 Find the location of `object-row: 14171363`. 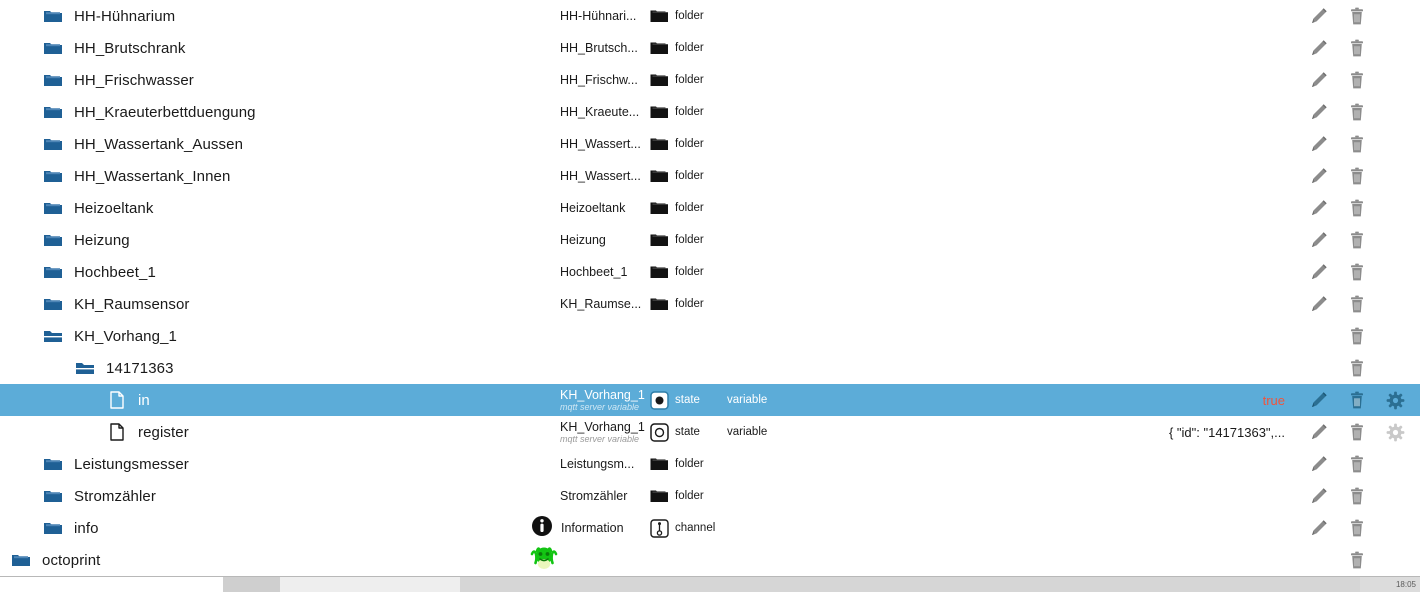

object-row: 14171363 is located at coordinates (710, 368).